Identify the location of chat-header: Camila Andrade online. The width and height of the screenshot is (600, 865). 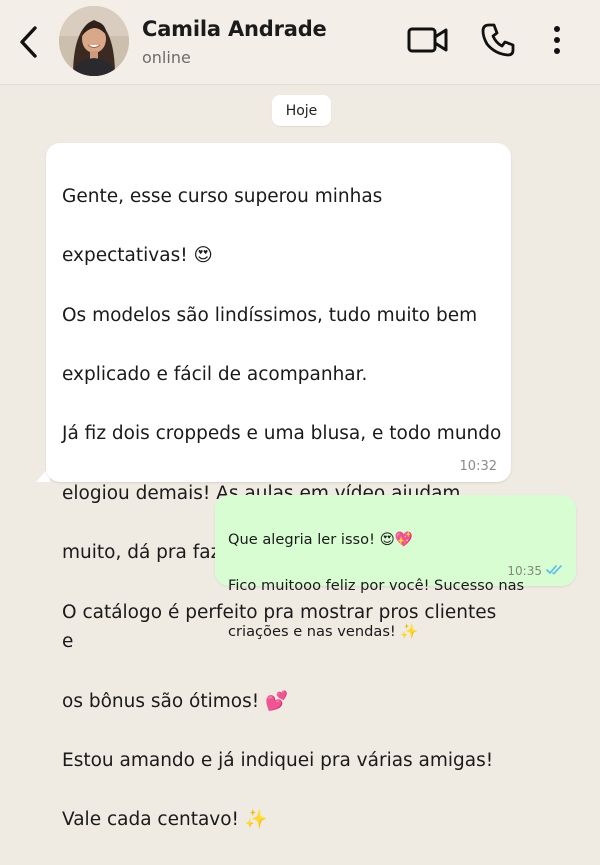
(300, 42).